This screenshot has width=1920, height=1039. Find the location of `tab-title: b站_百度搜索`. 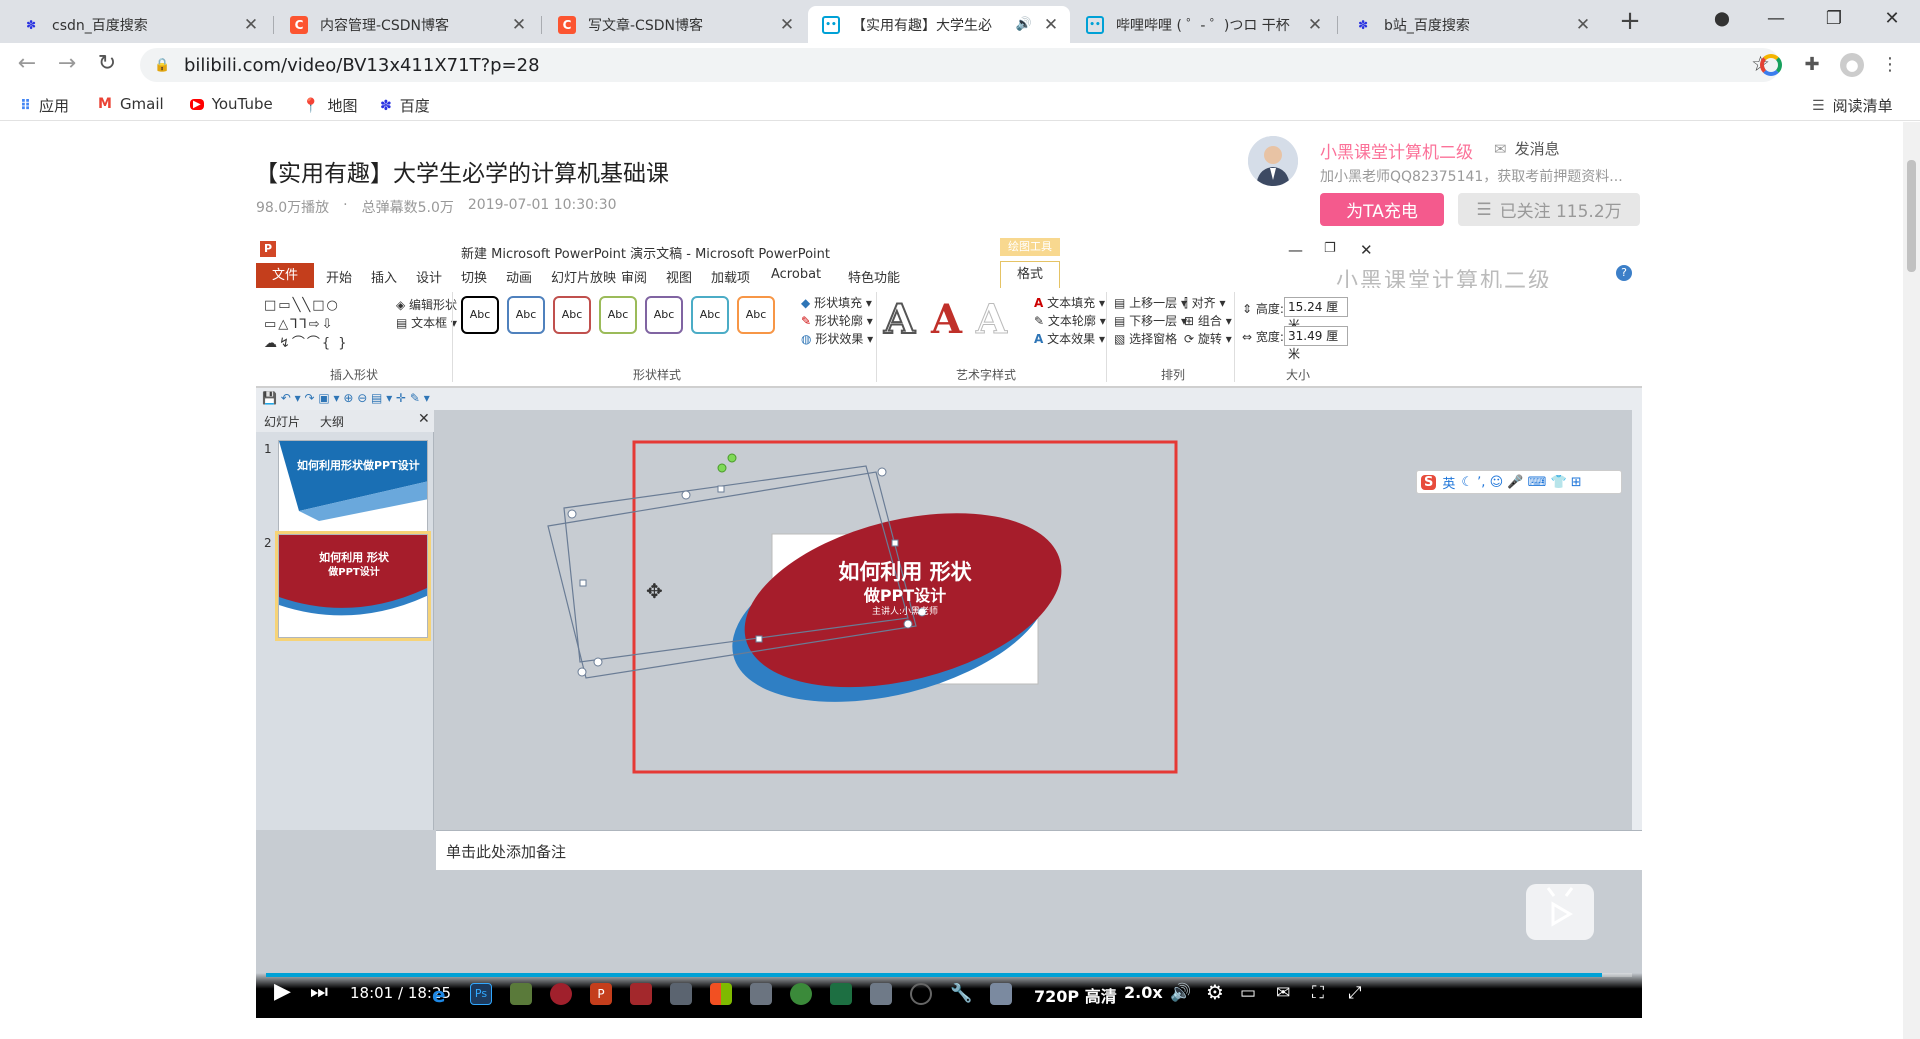

tab-title: b站_百度搜索 is located at coordinates (1427, 25).